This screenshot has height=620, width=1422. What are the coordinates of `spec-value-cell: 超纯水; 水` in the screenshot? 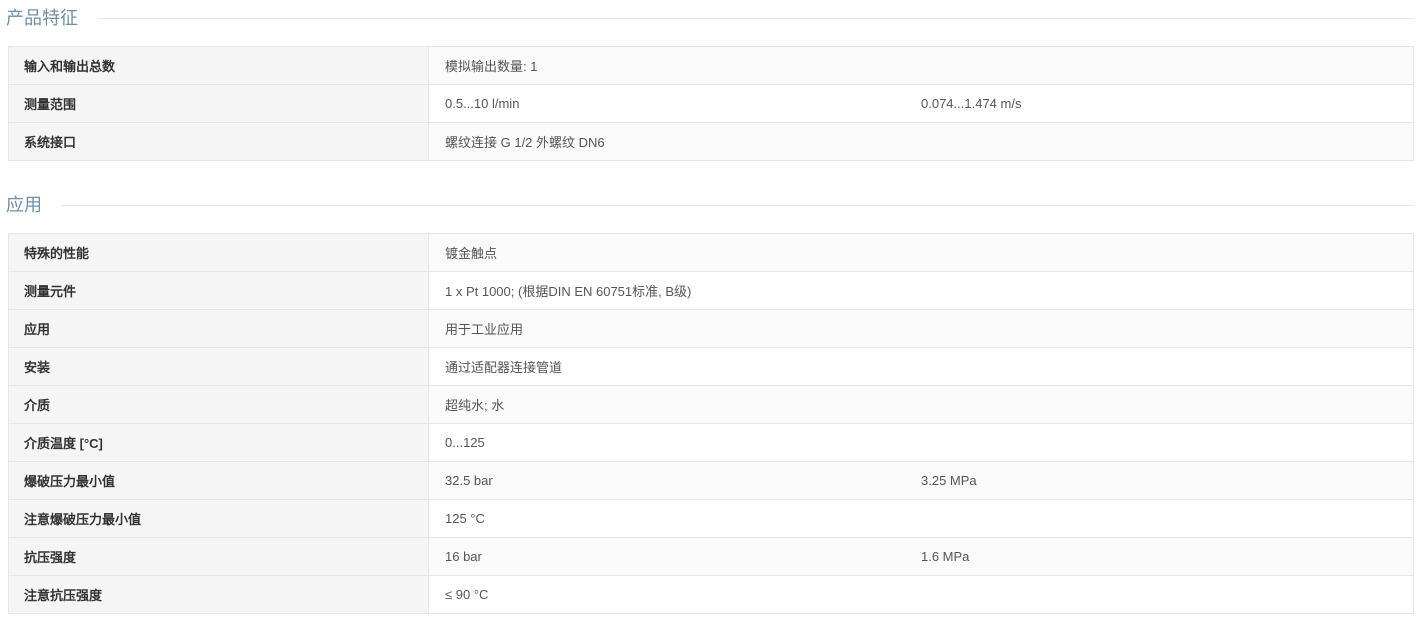 It's located at (921, 404).